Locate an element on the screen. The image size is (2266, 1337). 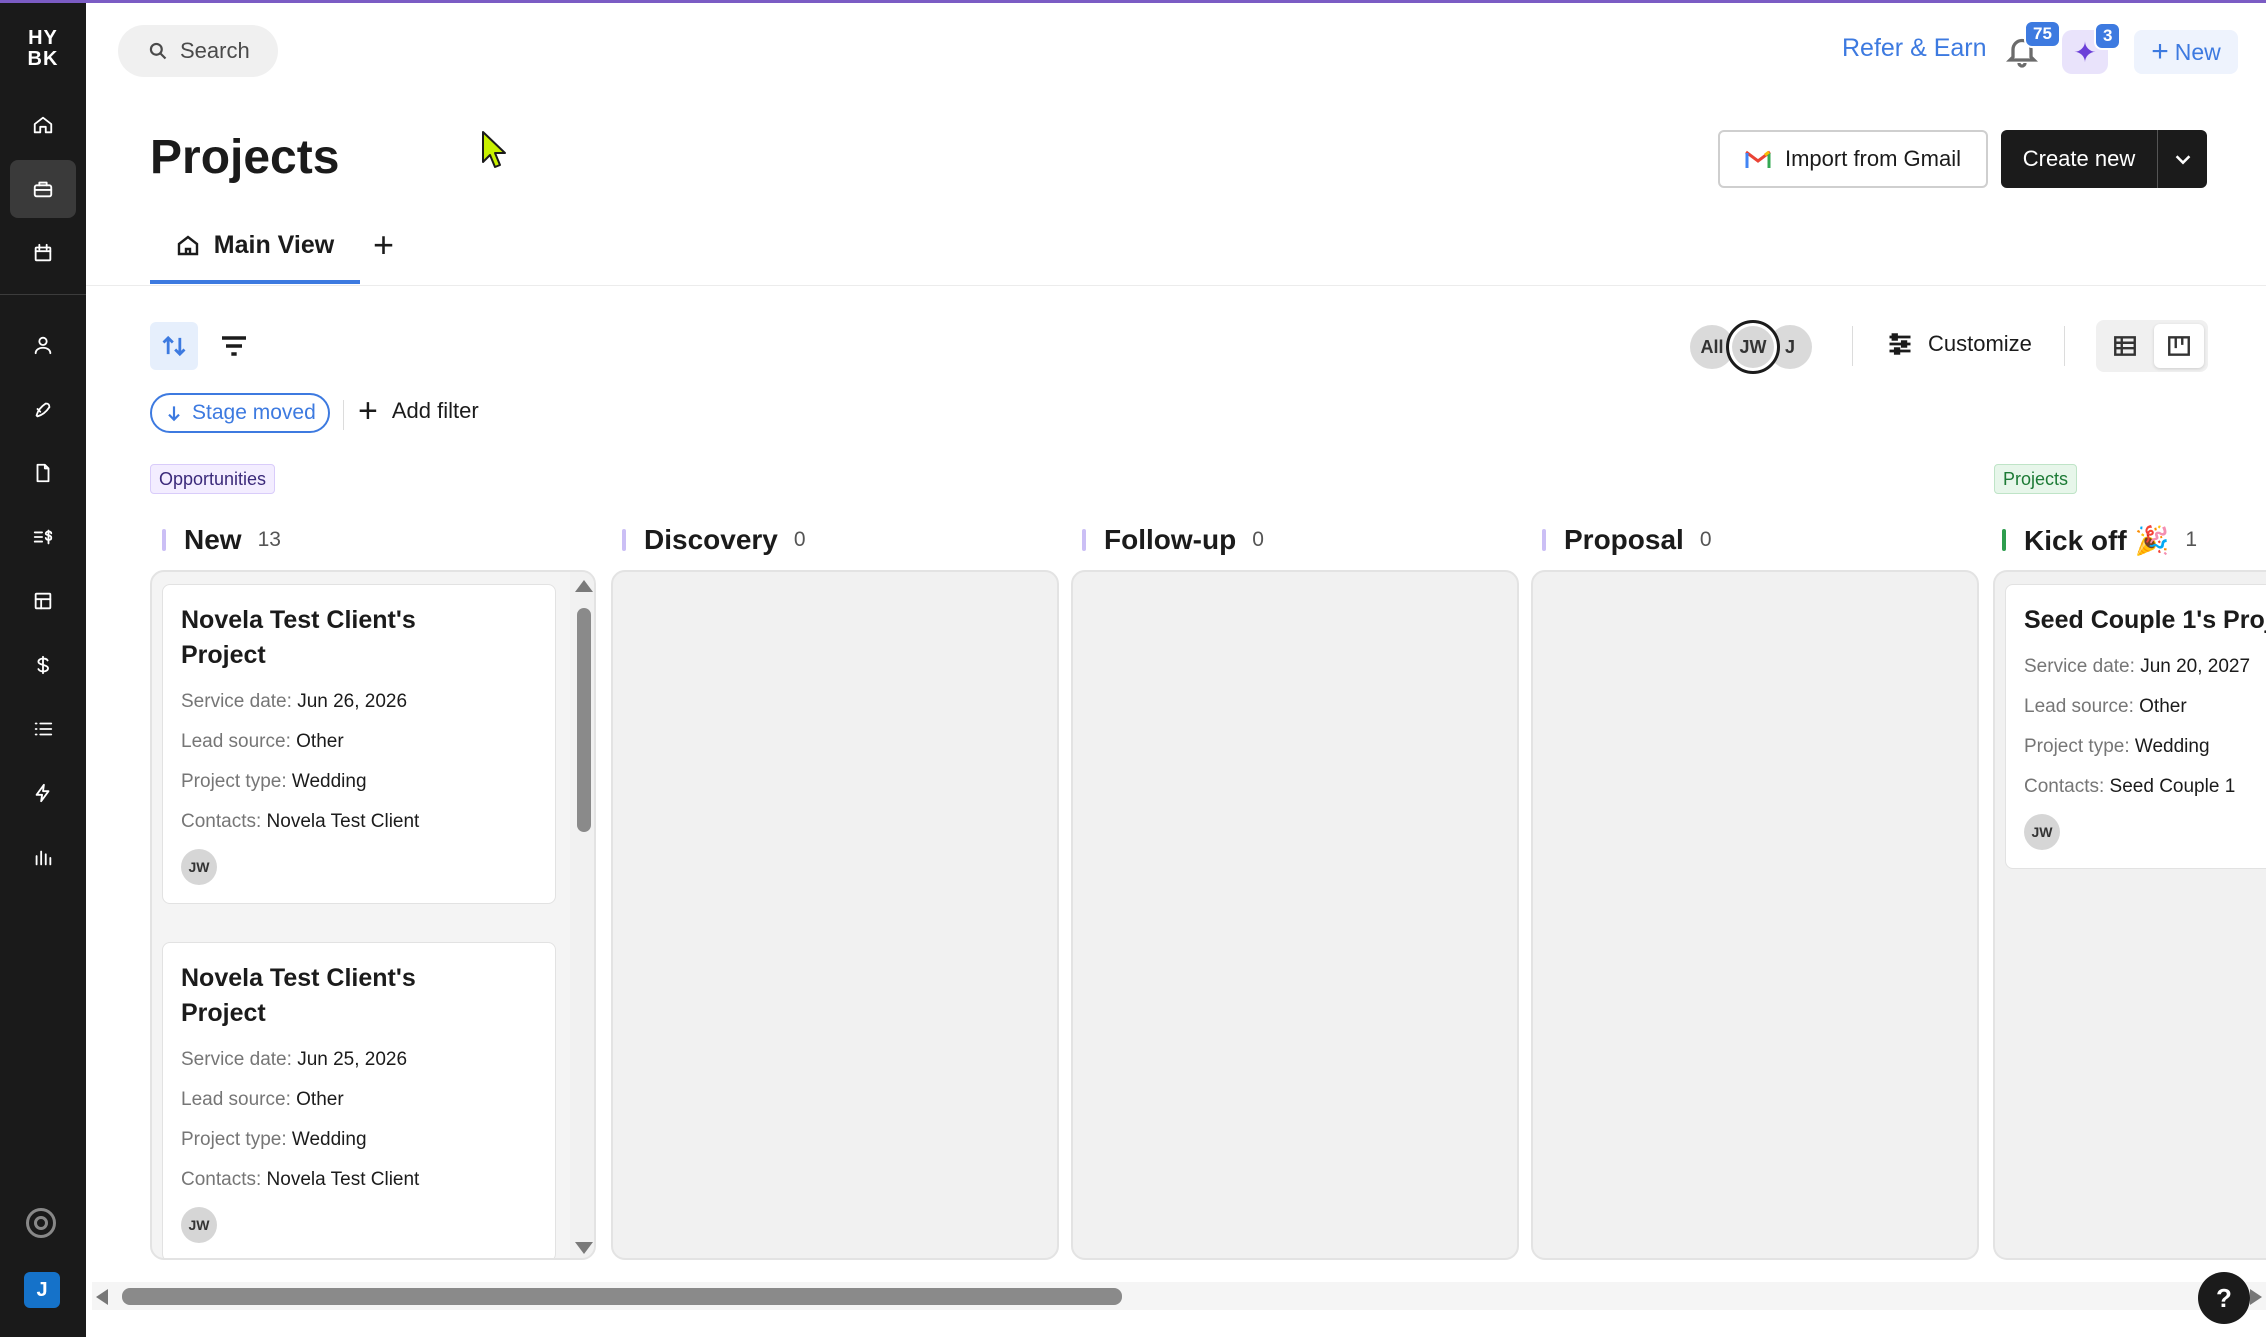
create-new-label: Create new is located at coordinates (2079, 158).